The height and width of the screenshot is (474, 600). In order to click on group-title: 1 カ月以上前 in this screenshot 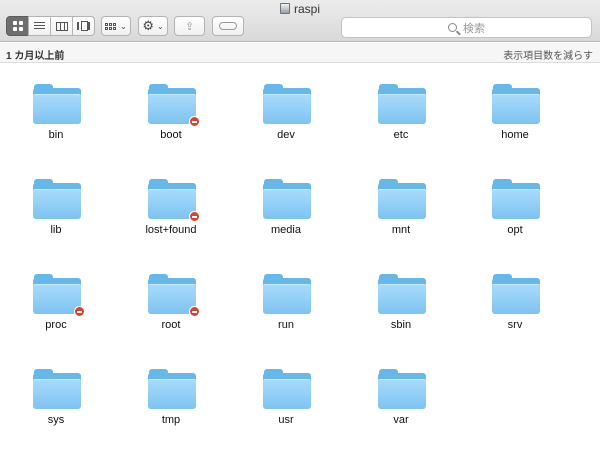, I will do `click(35, 56)`.